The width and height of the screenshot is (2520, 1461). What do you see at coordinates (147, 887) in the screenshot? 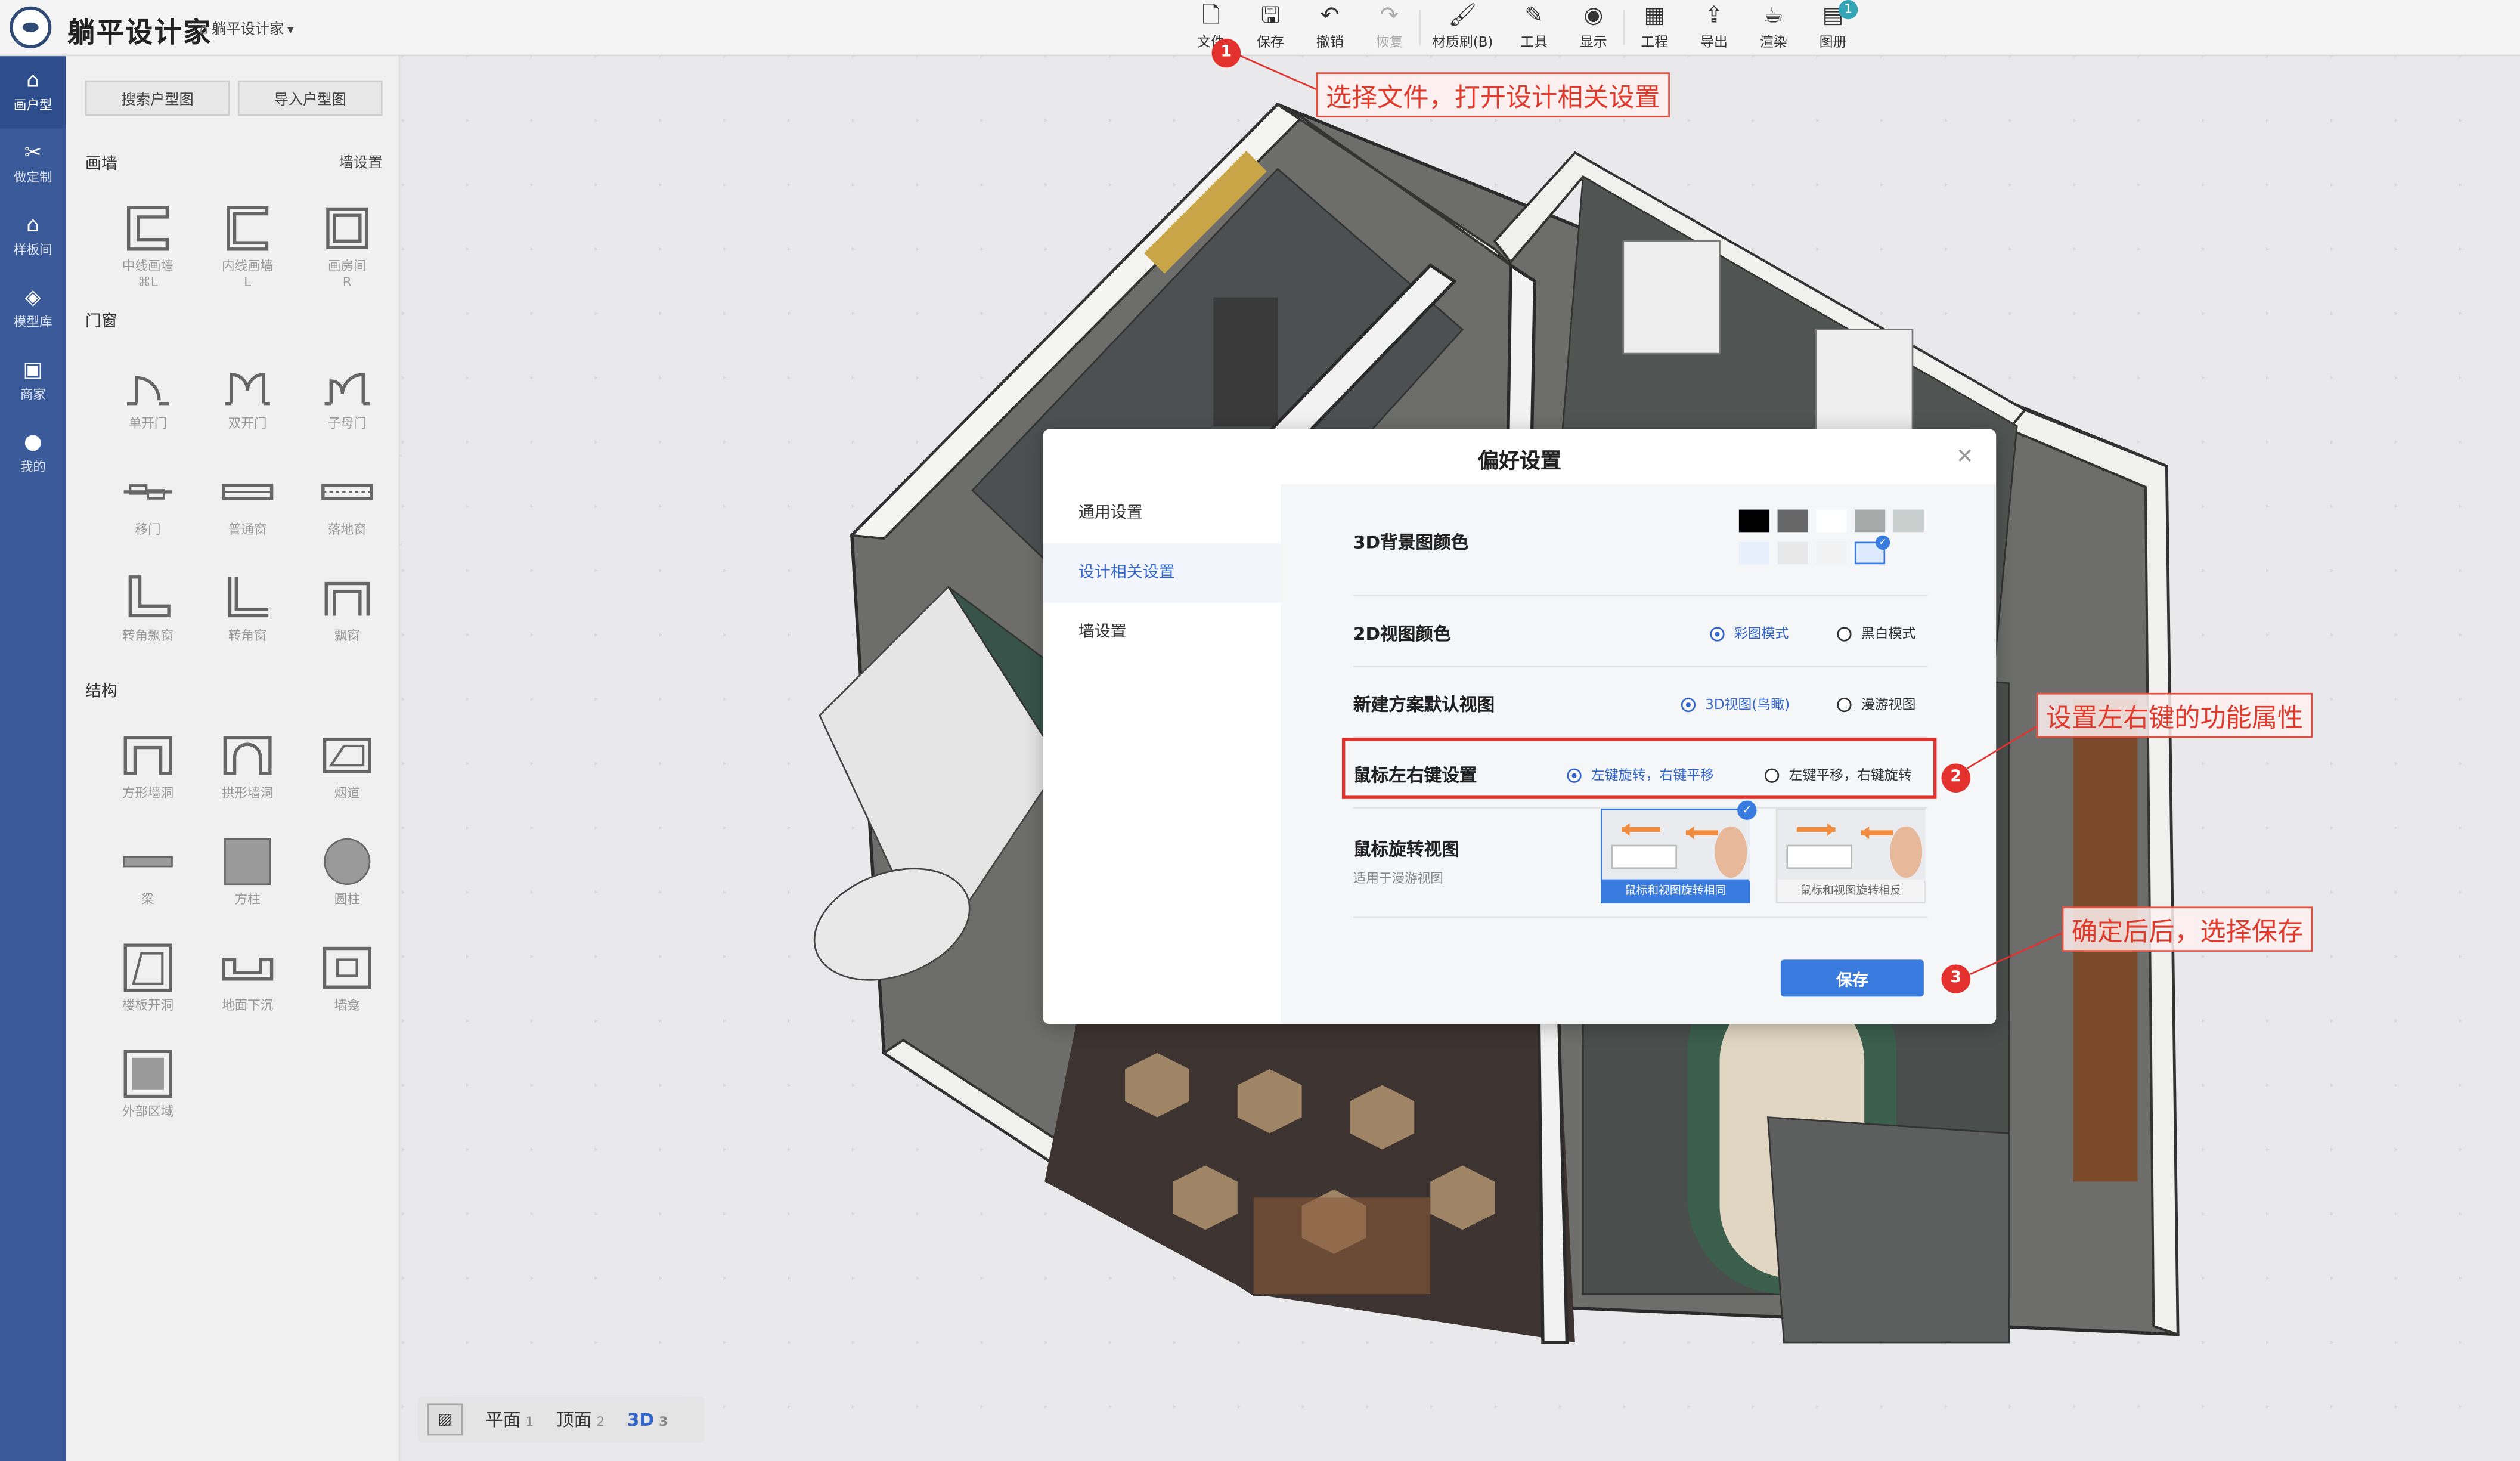
I see `tool-beam: 梁` at bounding box center [147, 887].